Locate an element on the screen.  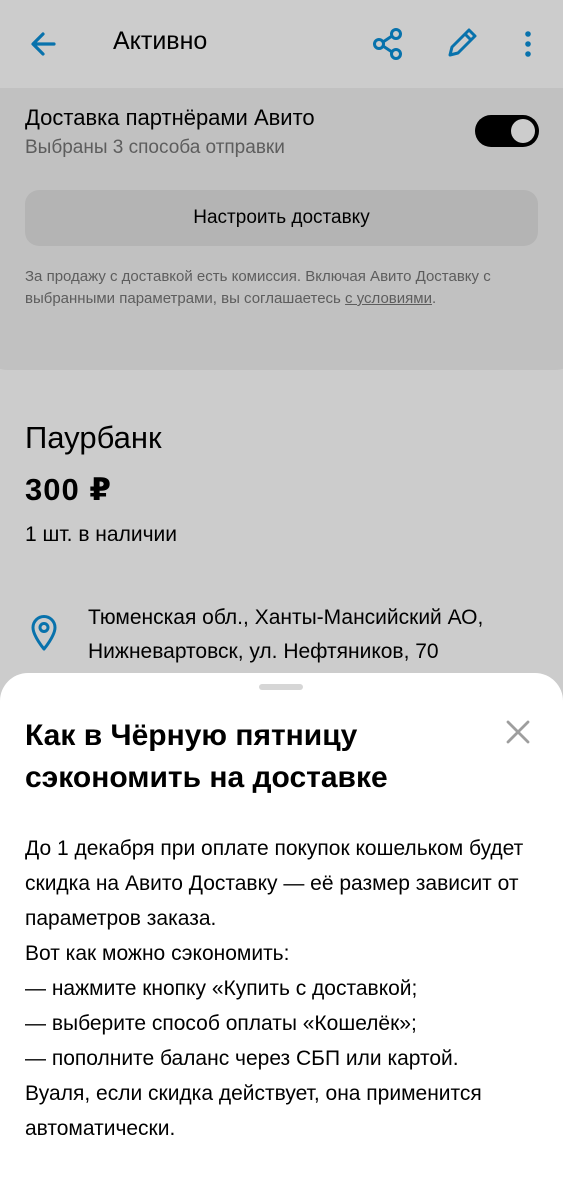
sheet-drag-handle is located at coordinates (281, 687).